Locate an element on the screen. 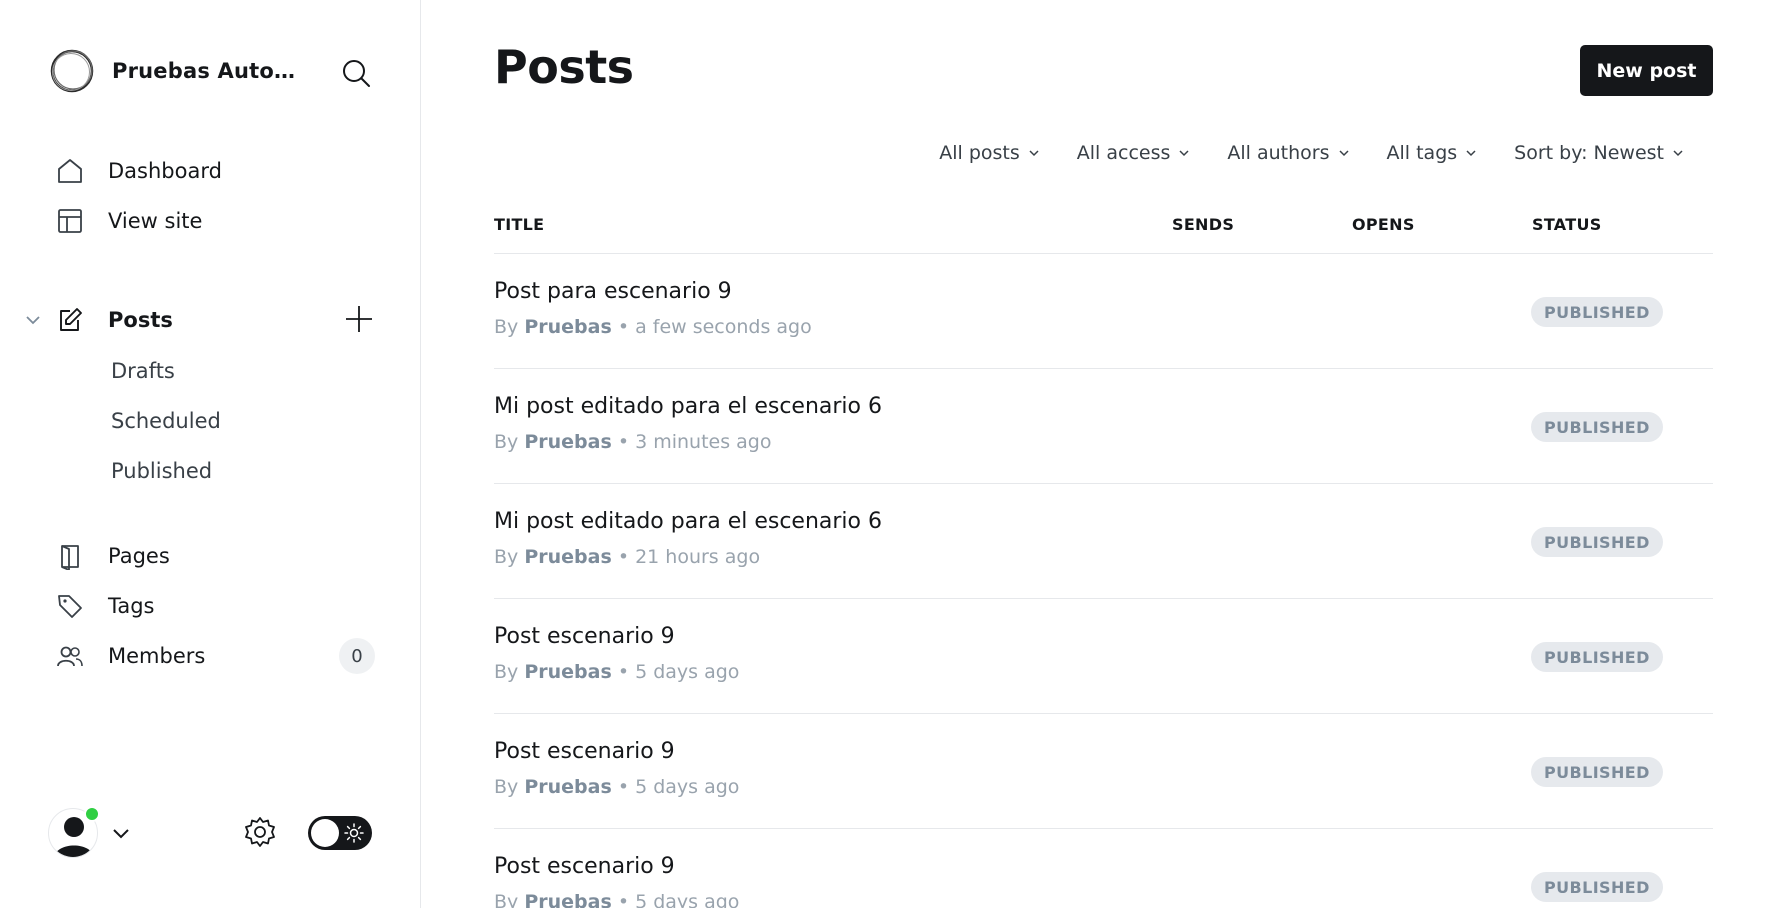 The width and height of the screenshot is (1779, 908). sidebar-item-scheduled: Scheduled is located at coordinates (166, 421).